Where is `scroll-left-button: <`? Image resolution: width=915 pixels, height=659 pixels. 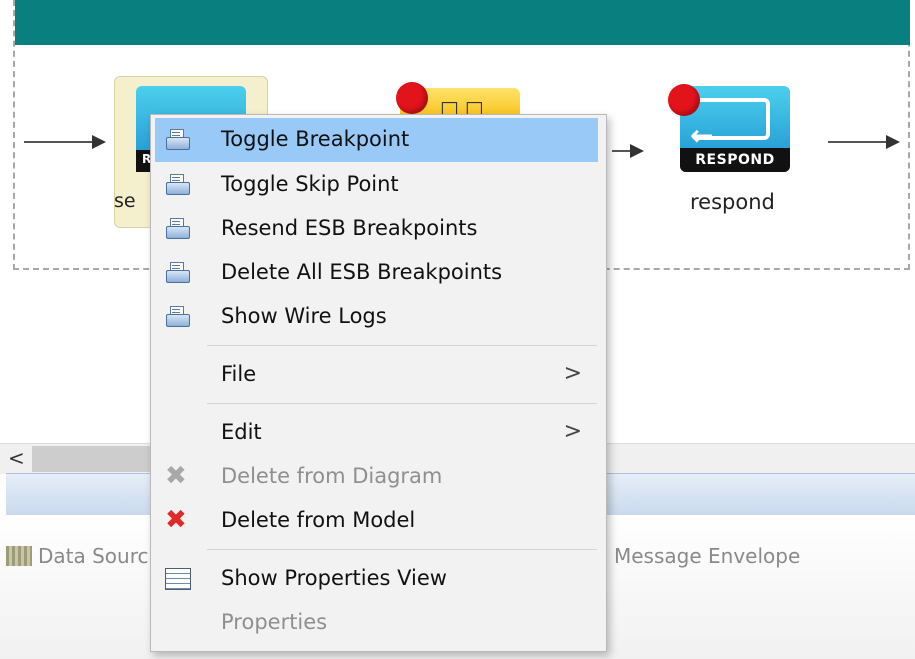
scroll-left-button: < is located at coordinates (16, 458).